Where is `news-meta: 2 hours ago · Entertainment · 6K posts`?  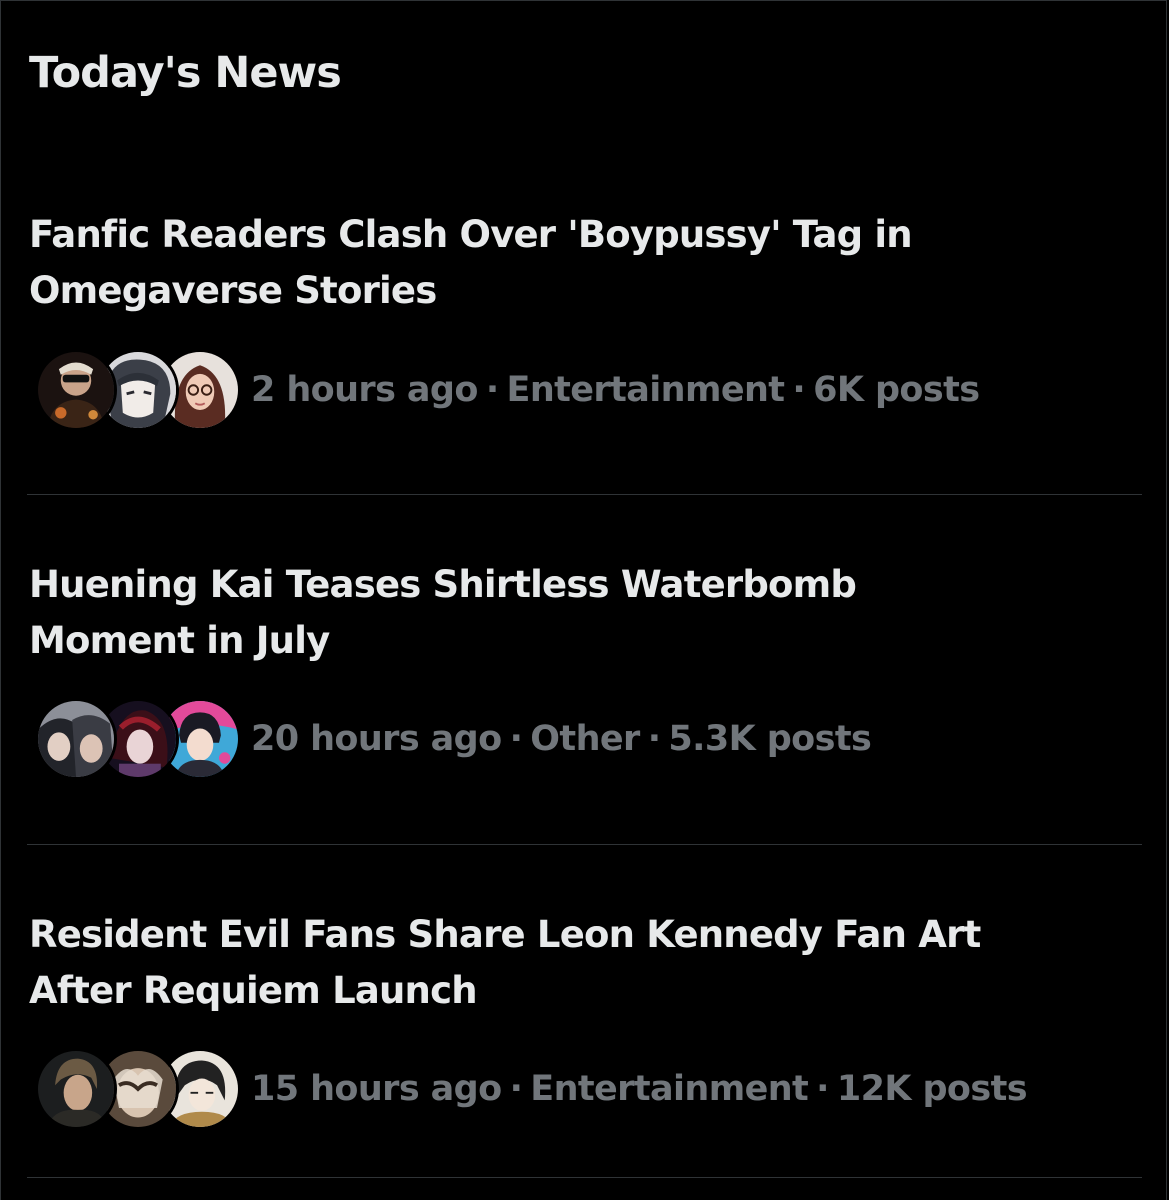 news-meta: 2 hours ago · Entertainment · 6K posts is located at coordinates (507, 390).